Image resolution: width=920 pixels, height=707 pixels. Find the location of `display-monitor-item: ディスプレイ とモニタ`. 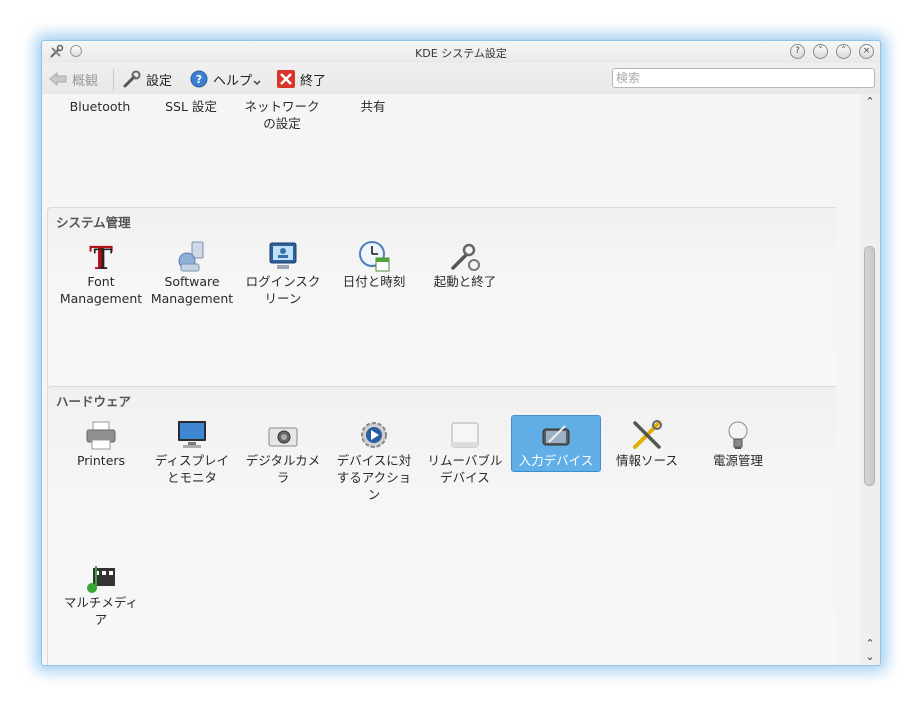

display-monitor-item: ディスプレイ とモニタ is located at coordinates (192, 452).